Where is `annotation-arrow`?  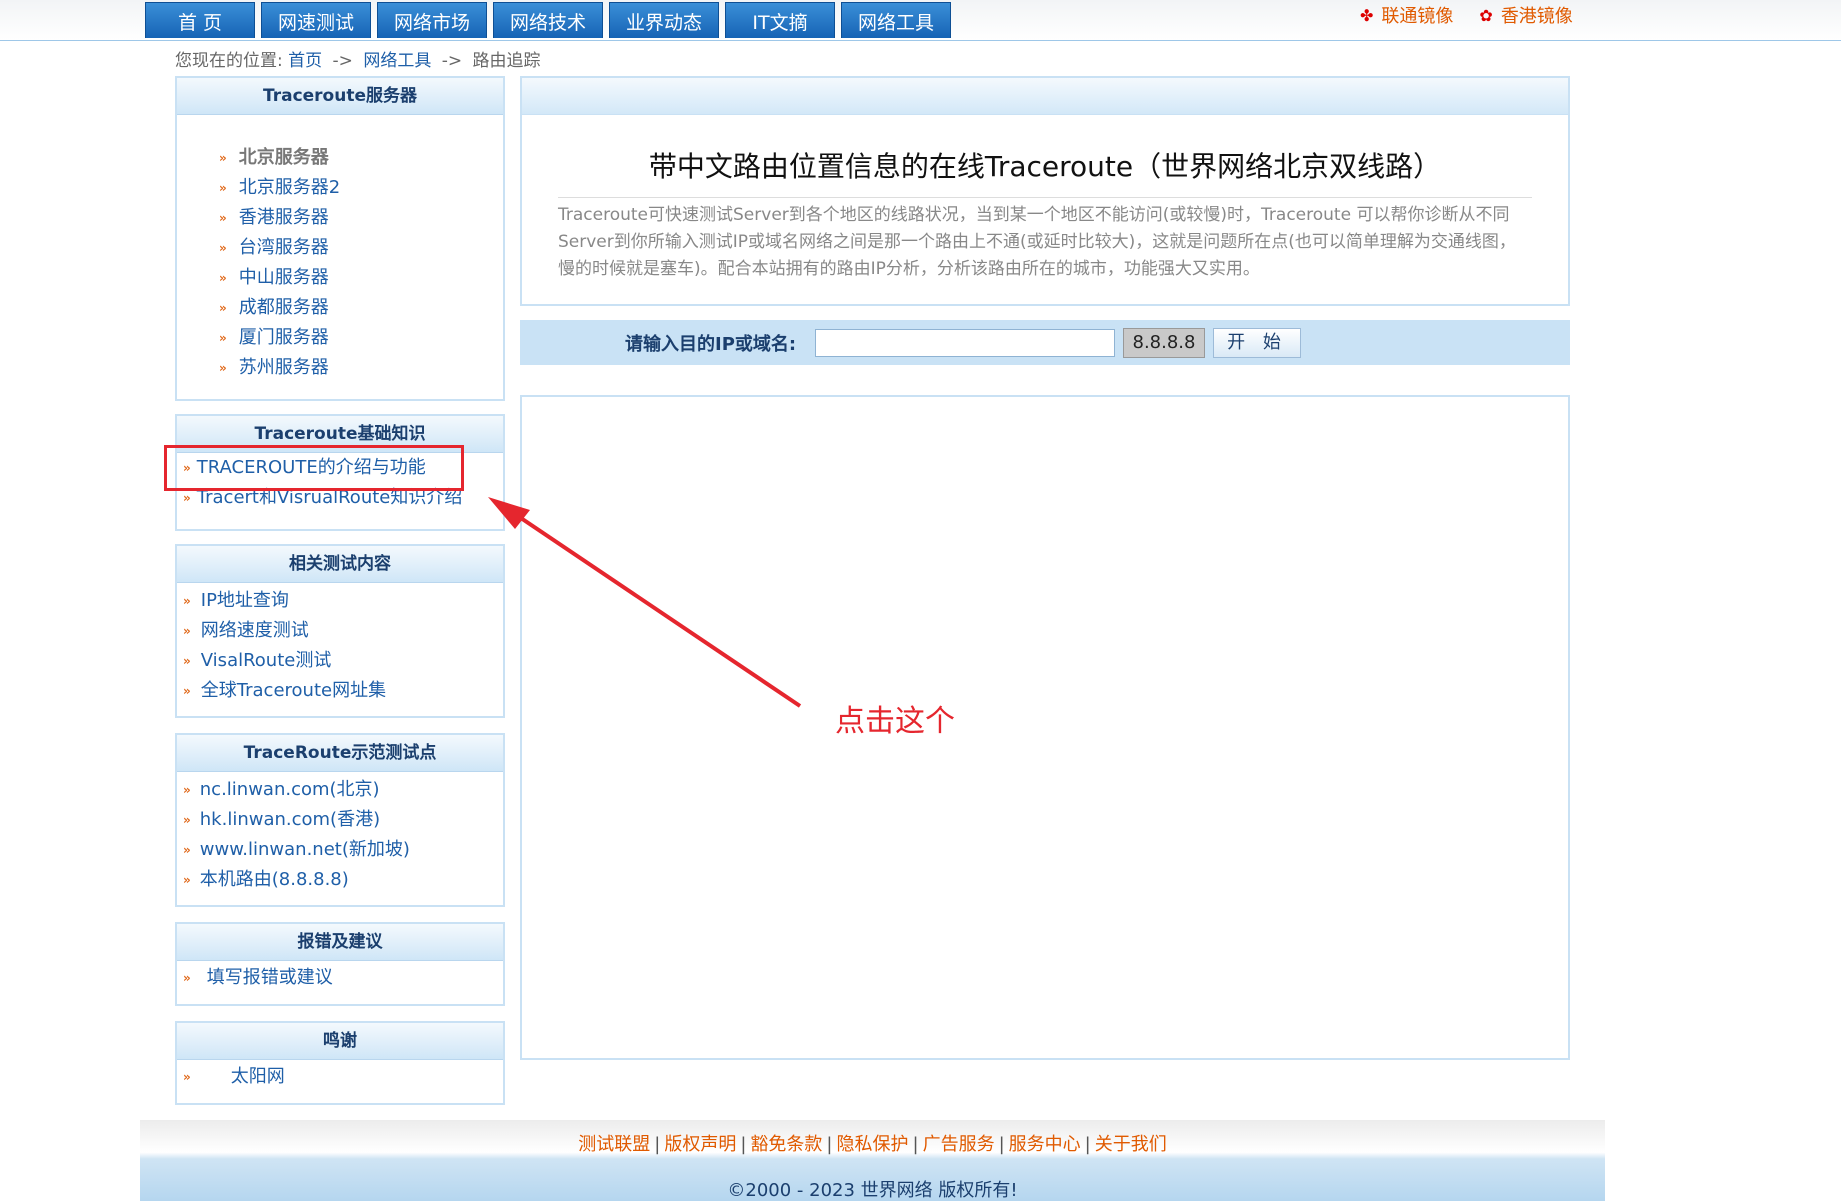
annotation-arrow is located at coordinates (645, 602).